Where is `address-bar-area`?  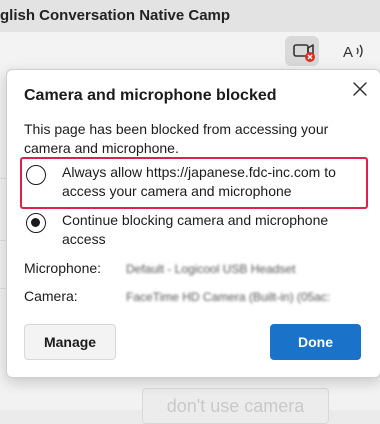
address-bar-area is located at coordinates (190, 51).